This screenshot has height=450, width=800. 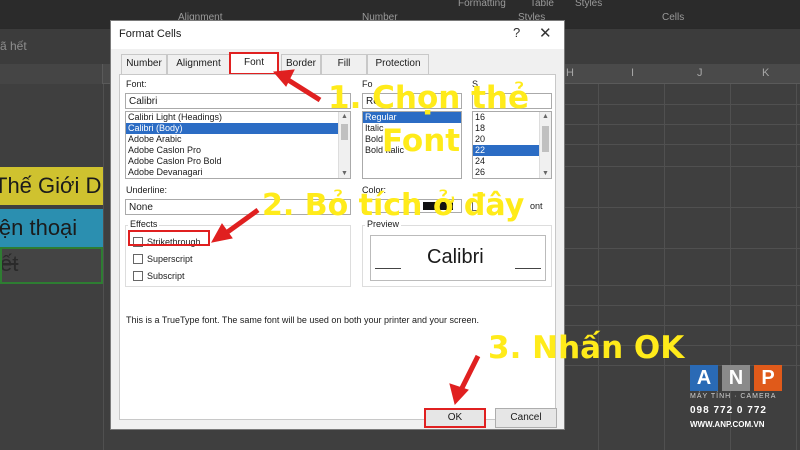 I want to click on logo-website: WWW.ANP.COM.VN, so click(x=727, y=424).